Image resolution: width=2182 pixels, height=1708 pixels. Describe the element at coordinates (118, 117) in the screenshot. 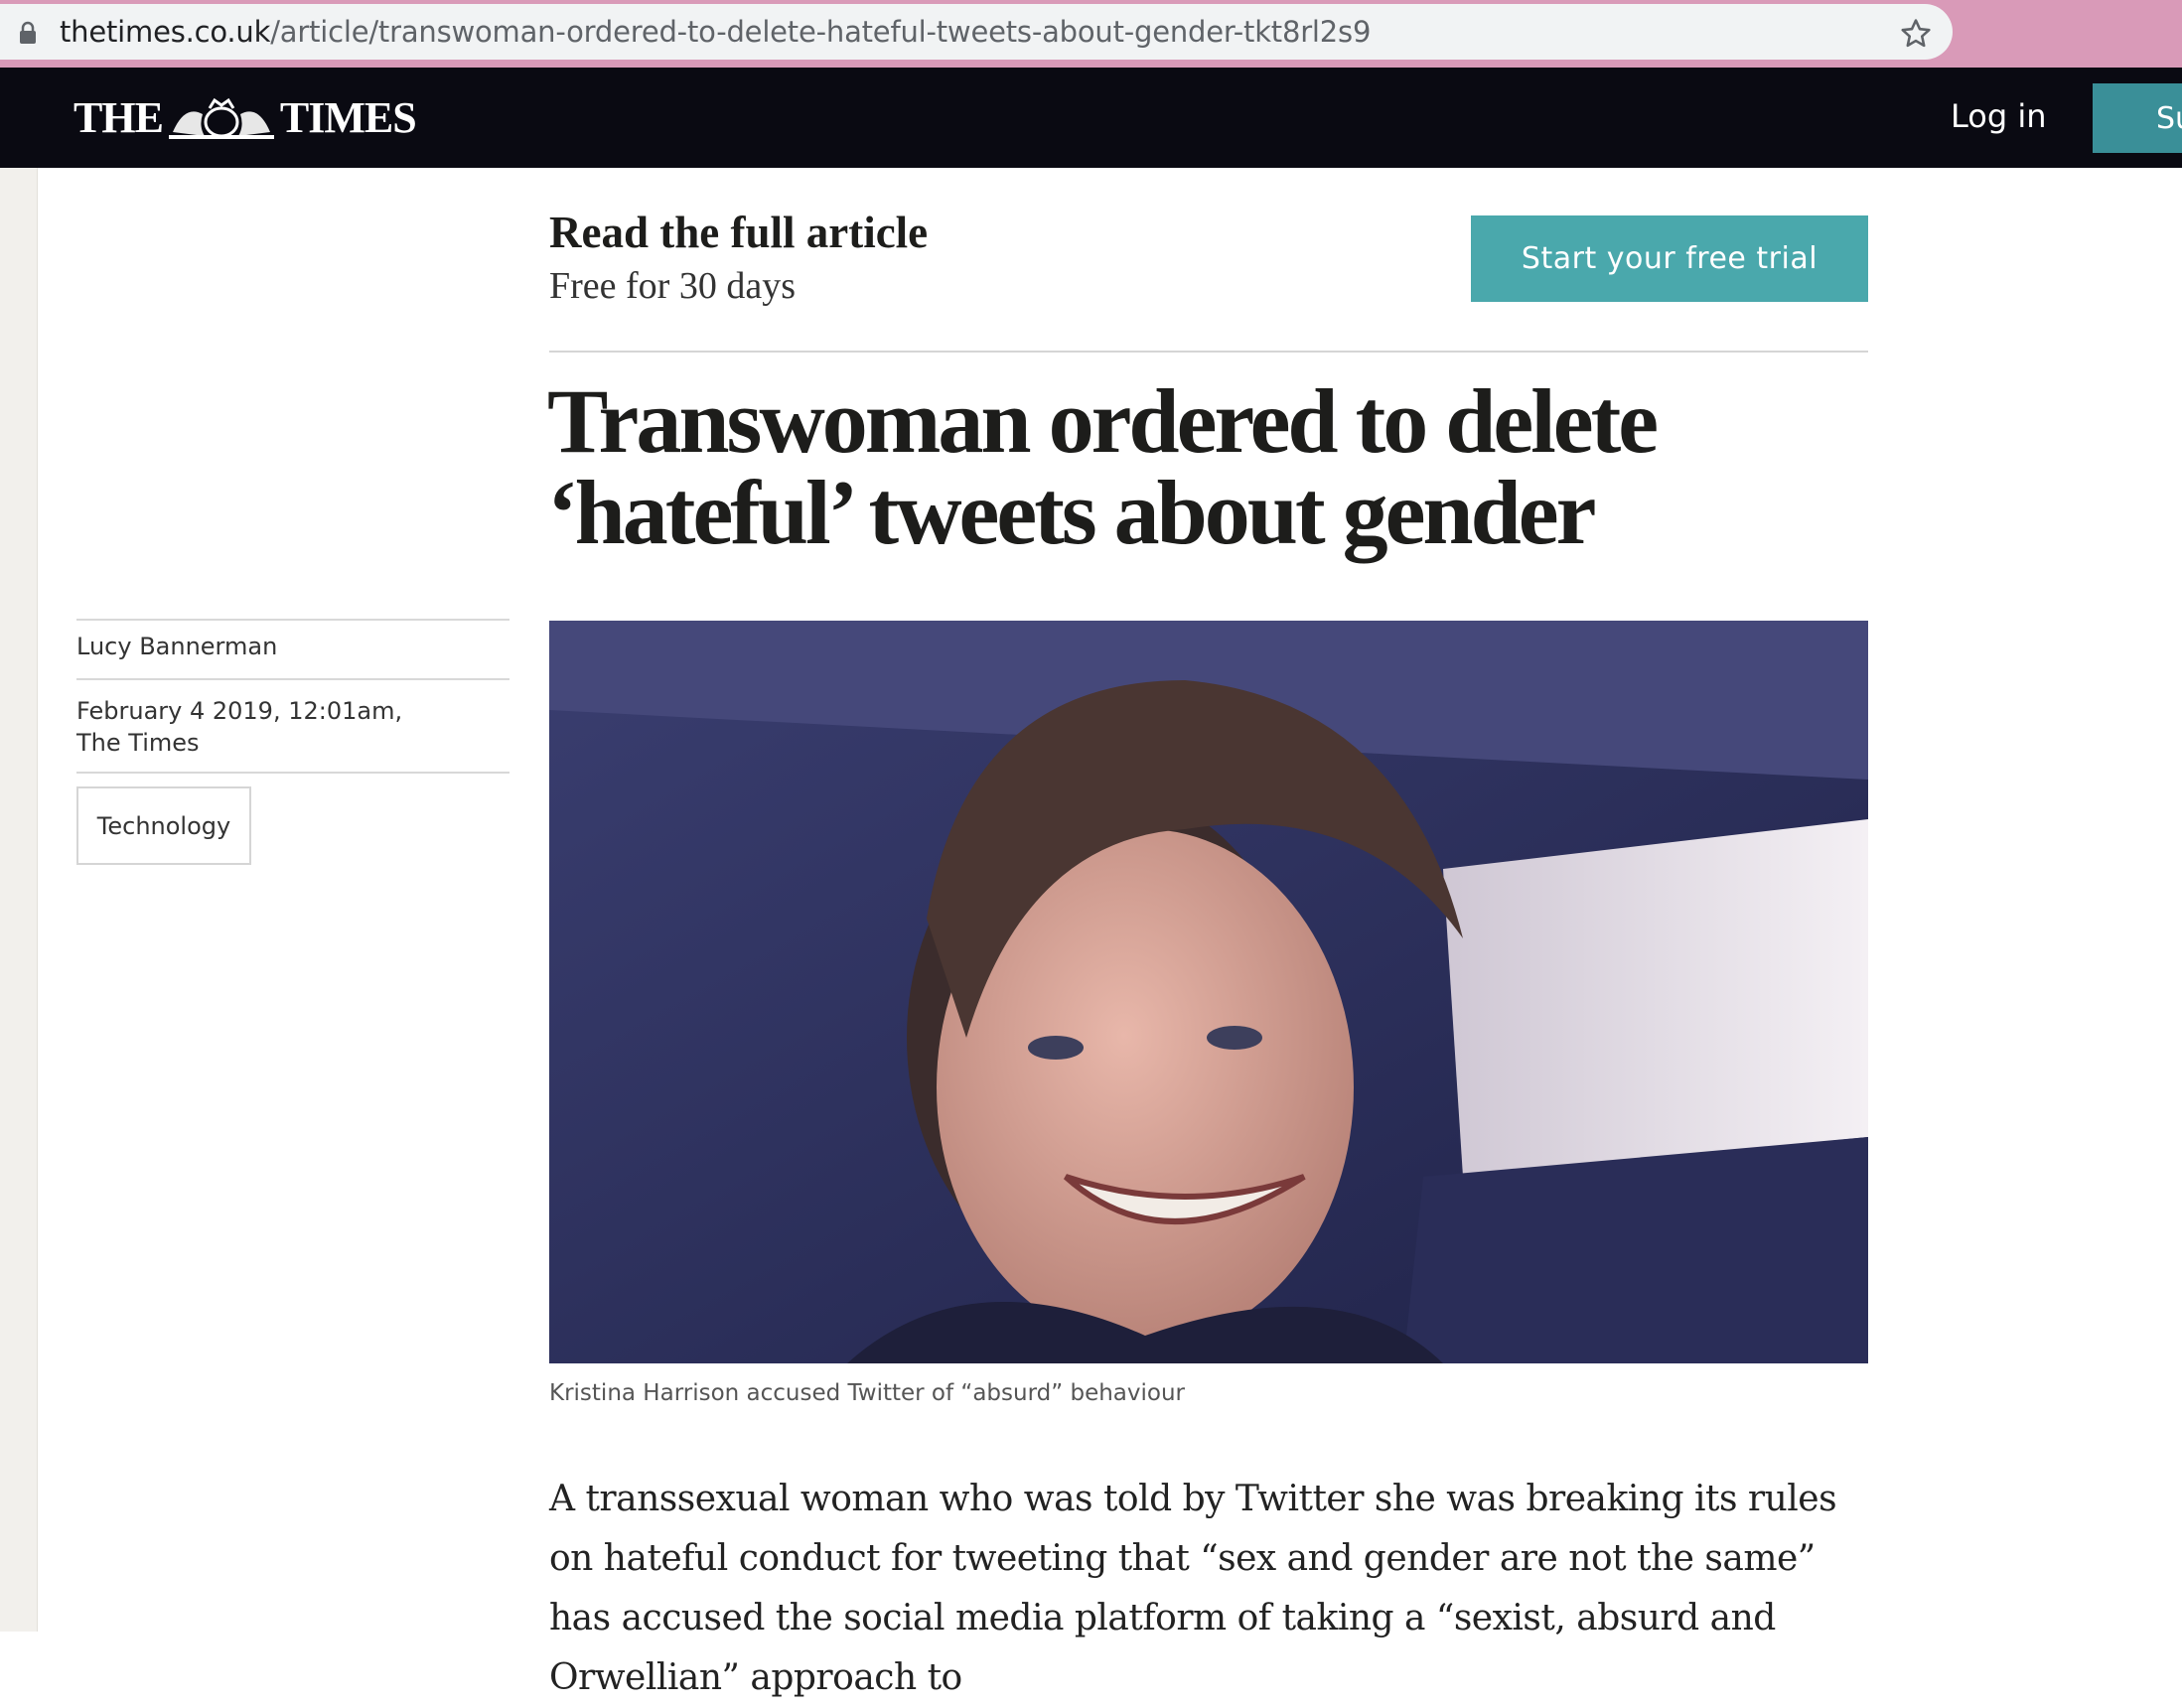

I see `logo-text-the: THE` at that location.